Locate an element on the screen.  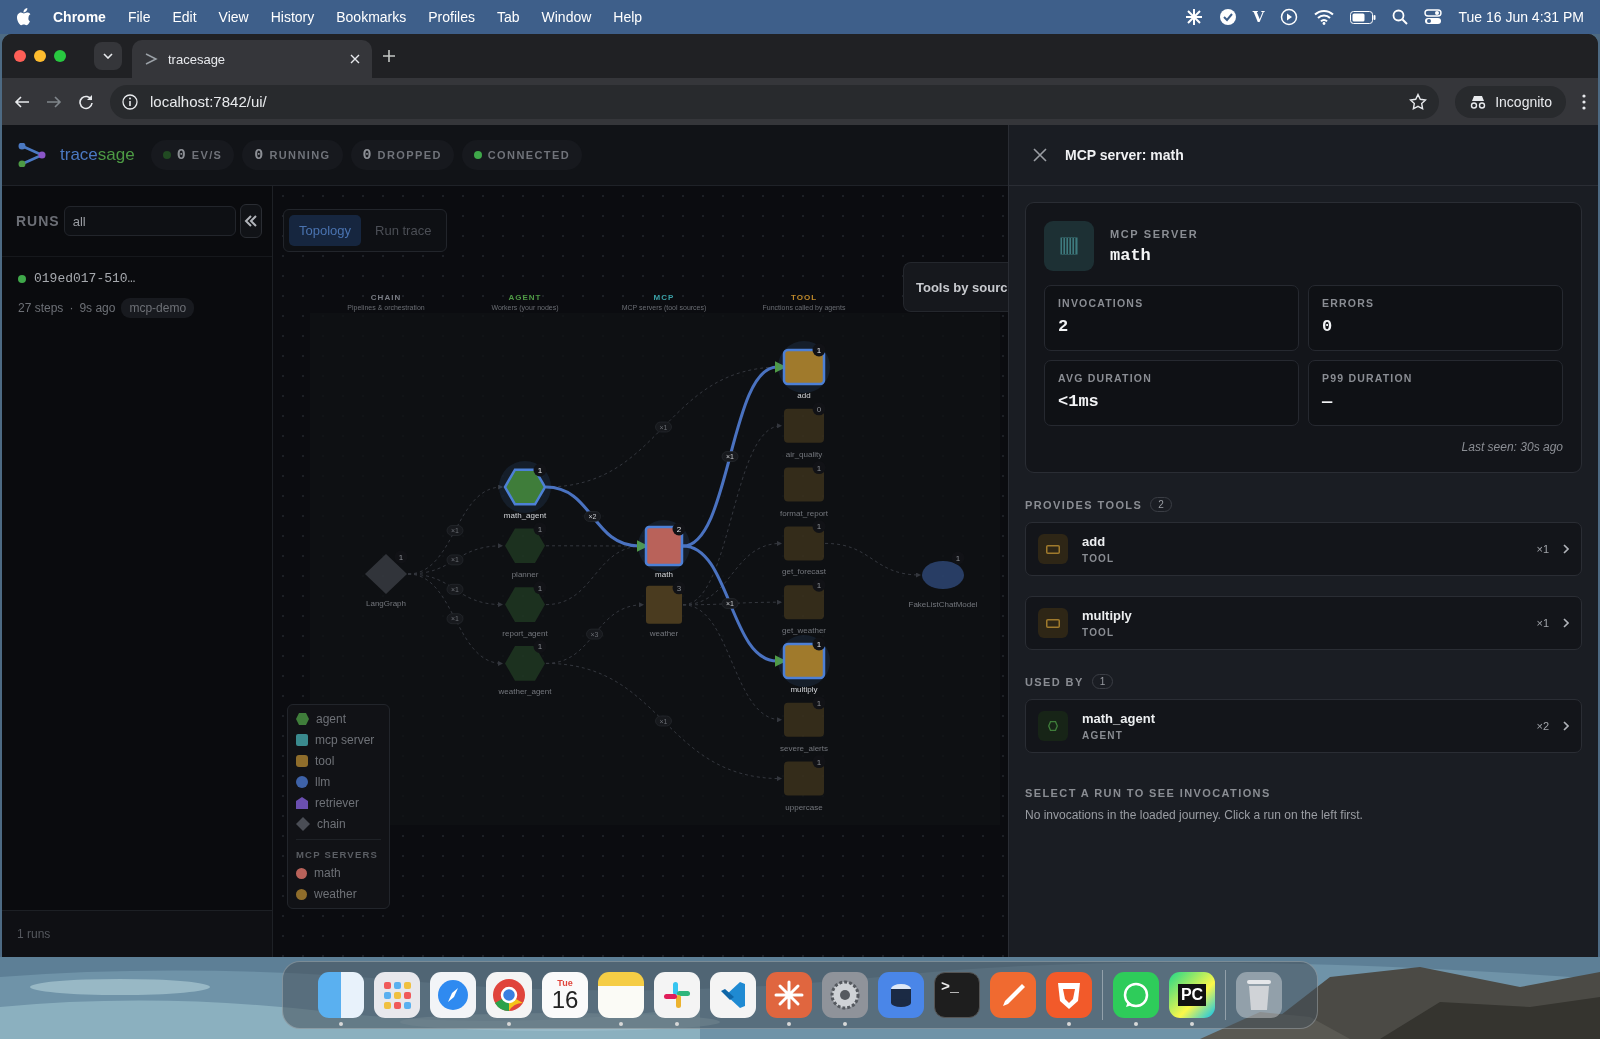
square-icon is located at coordinates (302, 740).